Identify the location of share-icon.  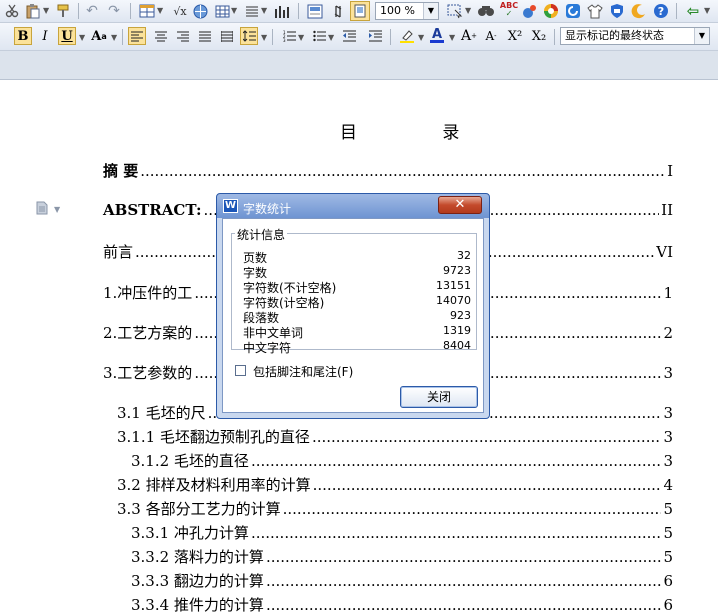
(530, 11).